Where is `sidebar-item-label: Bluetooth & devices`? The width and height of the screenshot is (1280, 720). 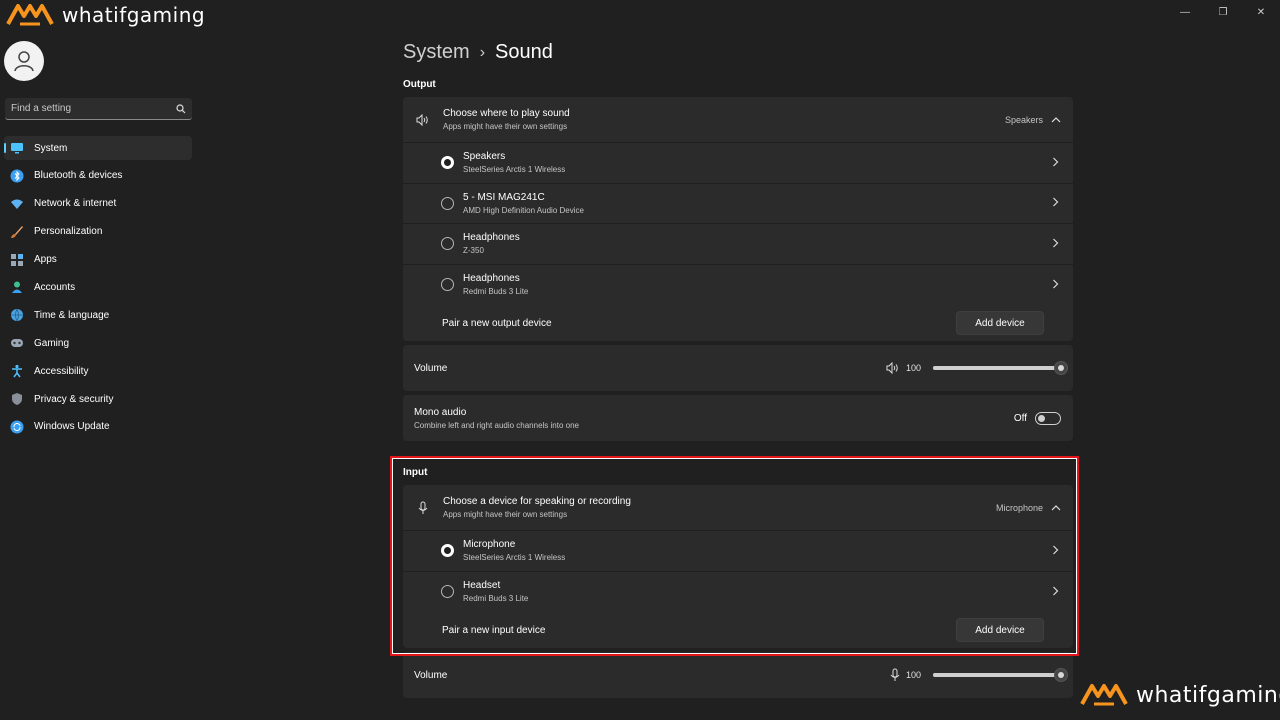 sidebar-item-label: Bluetooth & devices is located at coordinates (78, 176).